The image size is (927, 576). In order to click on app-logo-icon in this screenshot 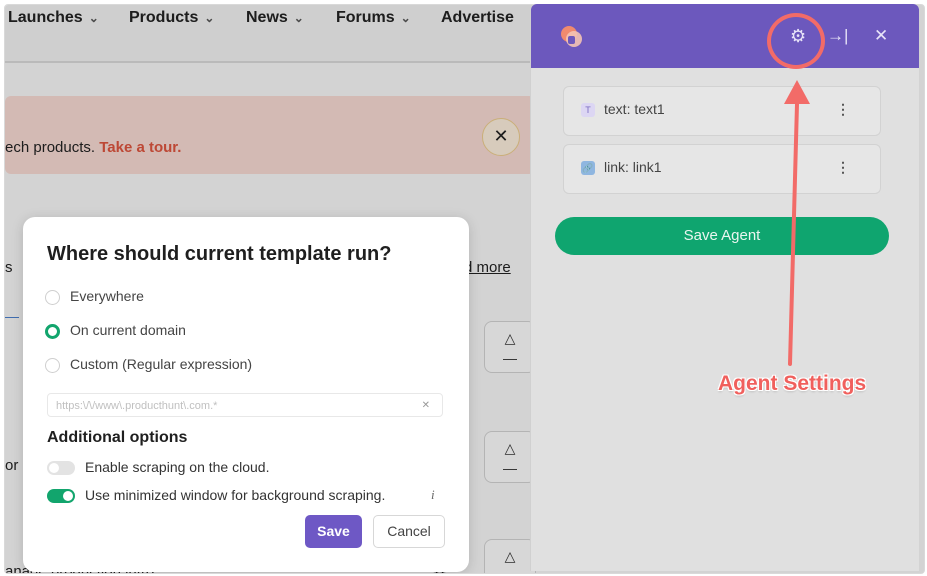, I will do `click(571, 36)`.